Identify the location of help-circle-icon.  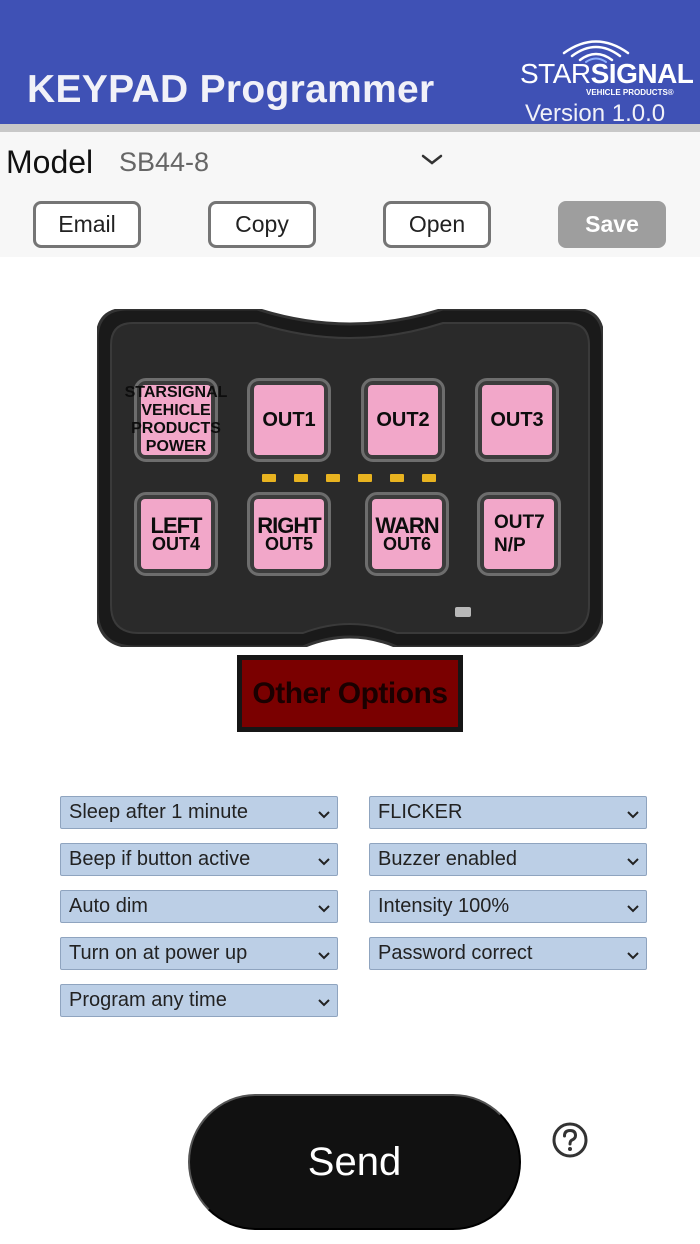
(570, 1140).